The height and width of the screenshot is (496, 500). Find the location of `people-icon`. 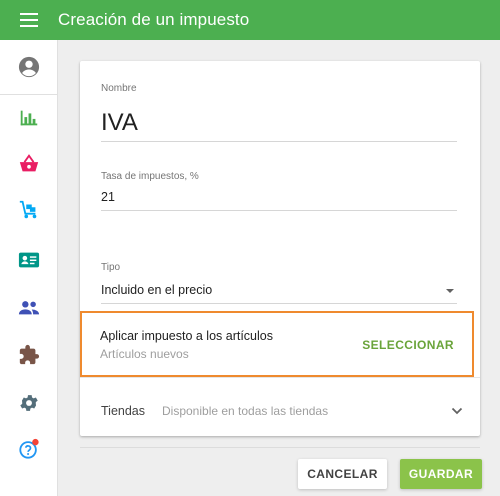

people-icon is located at coordinates (29, 308).